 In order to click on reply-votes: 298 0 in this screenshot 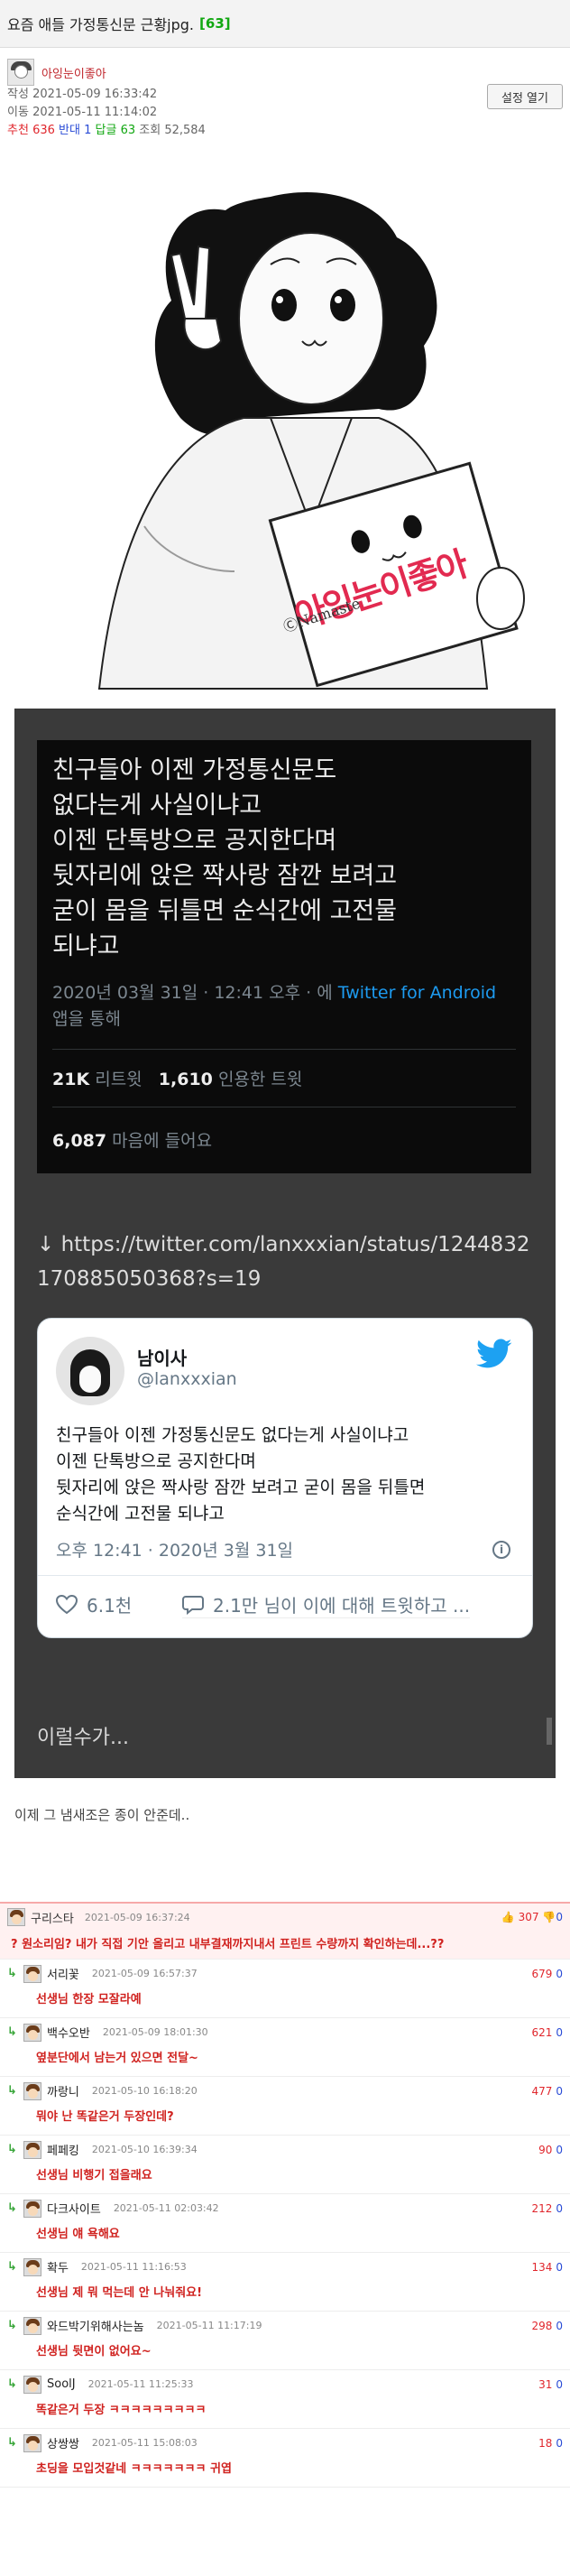, I will do `click(547, 2326)`.